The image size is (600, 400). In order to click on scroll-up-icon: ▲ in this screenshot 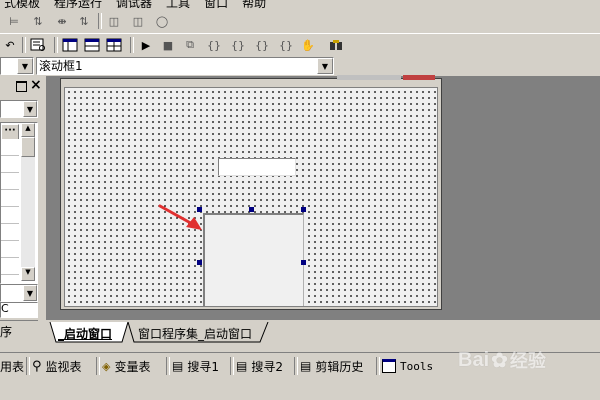, I will do `click(28, 130)`.